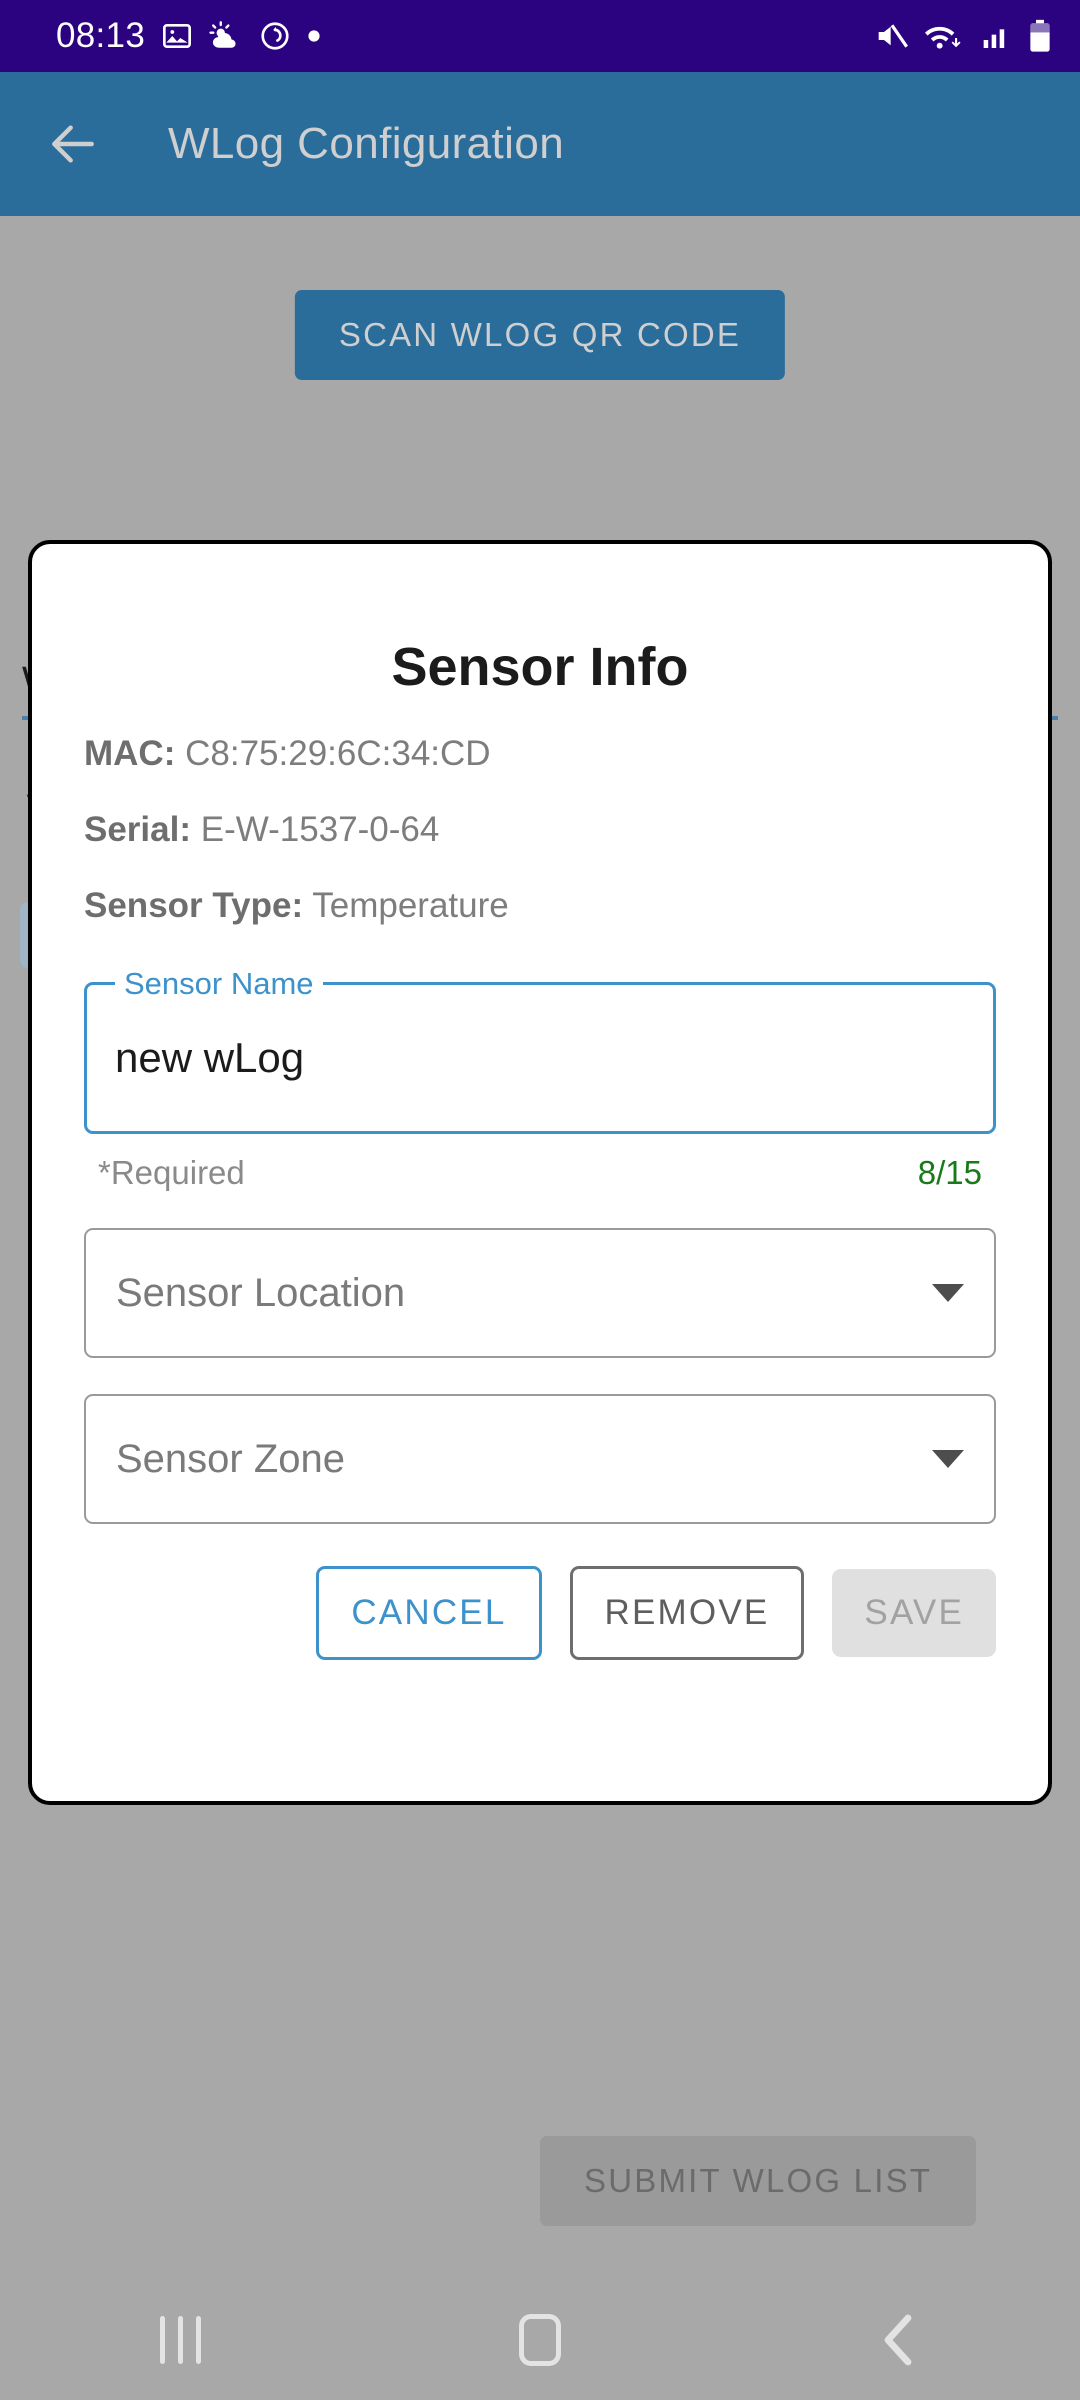 Image resolution: width=1080 pixels, height=2400 pixels. I want to click on sensor-type-value: Temperature, so click(410, 905).